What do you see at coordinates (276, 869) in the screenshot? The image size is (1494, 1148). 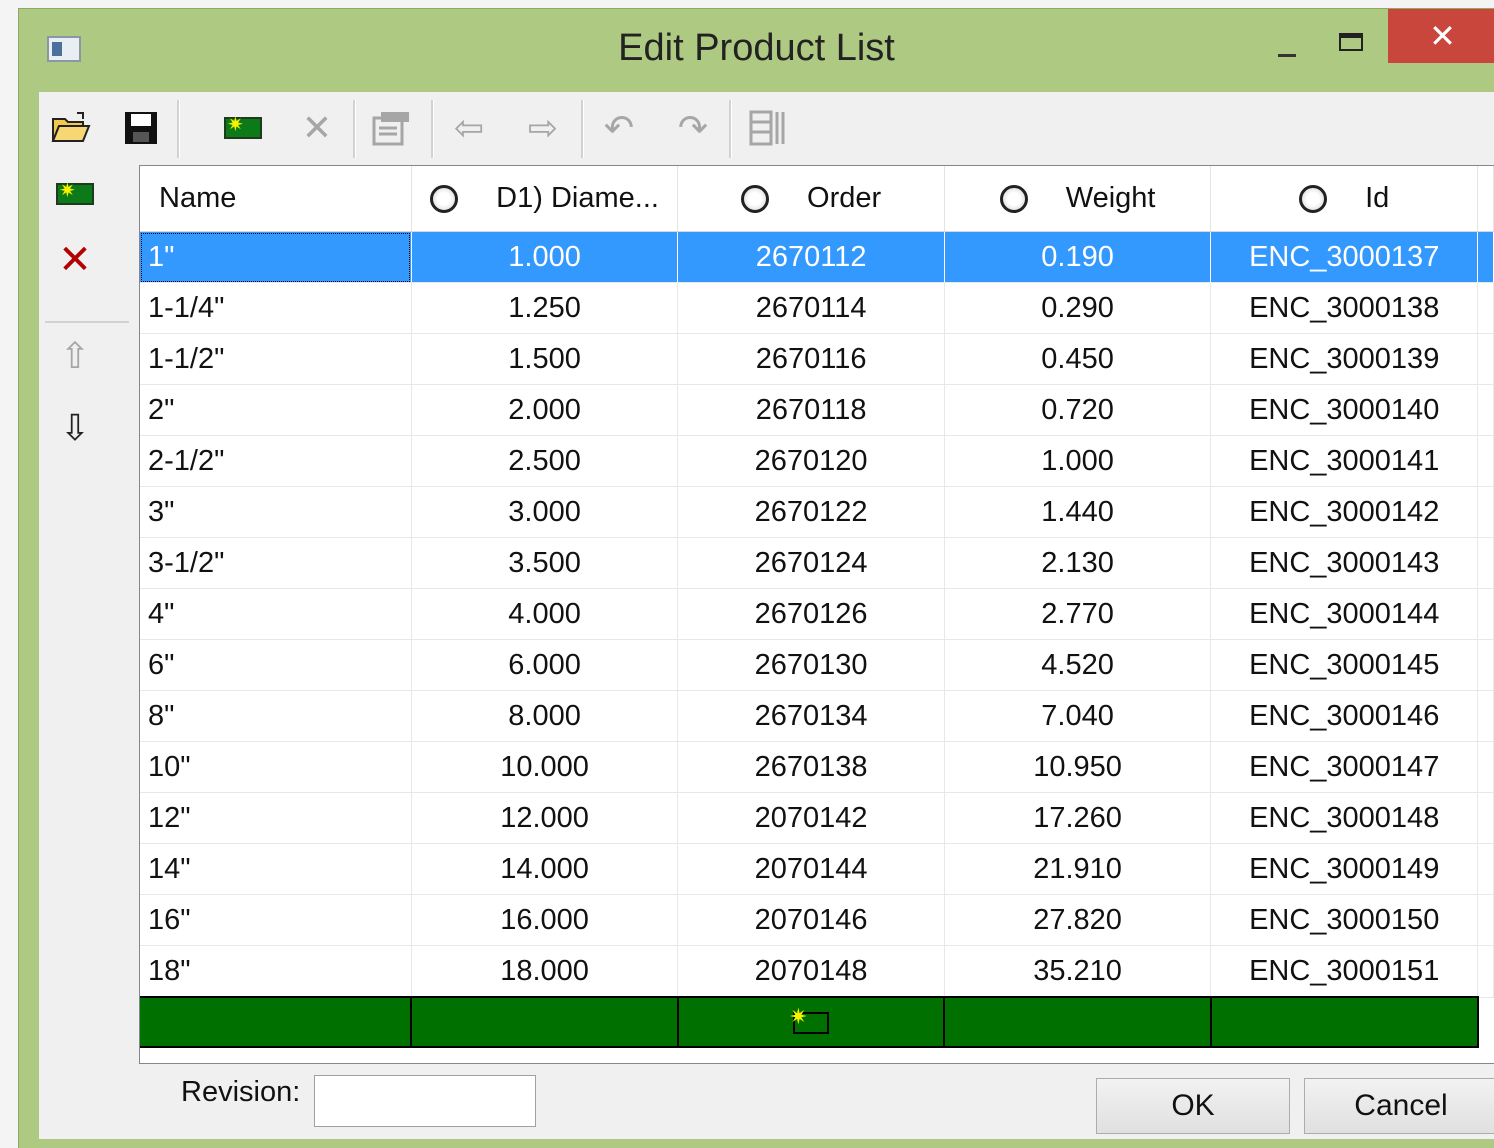 I see `cell-name: 14"` at bounding box center [276, 869].